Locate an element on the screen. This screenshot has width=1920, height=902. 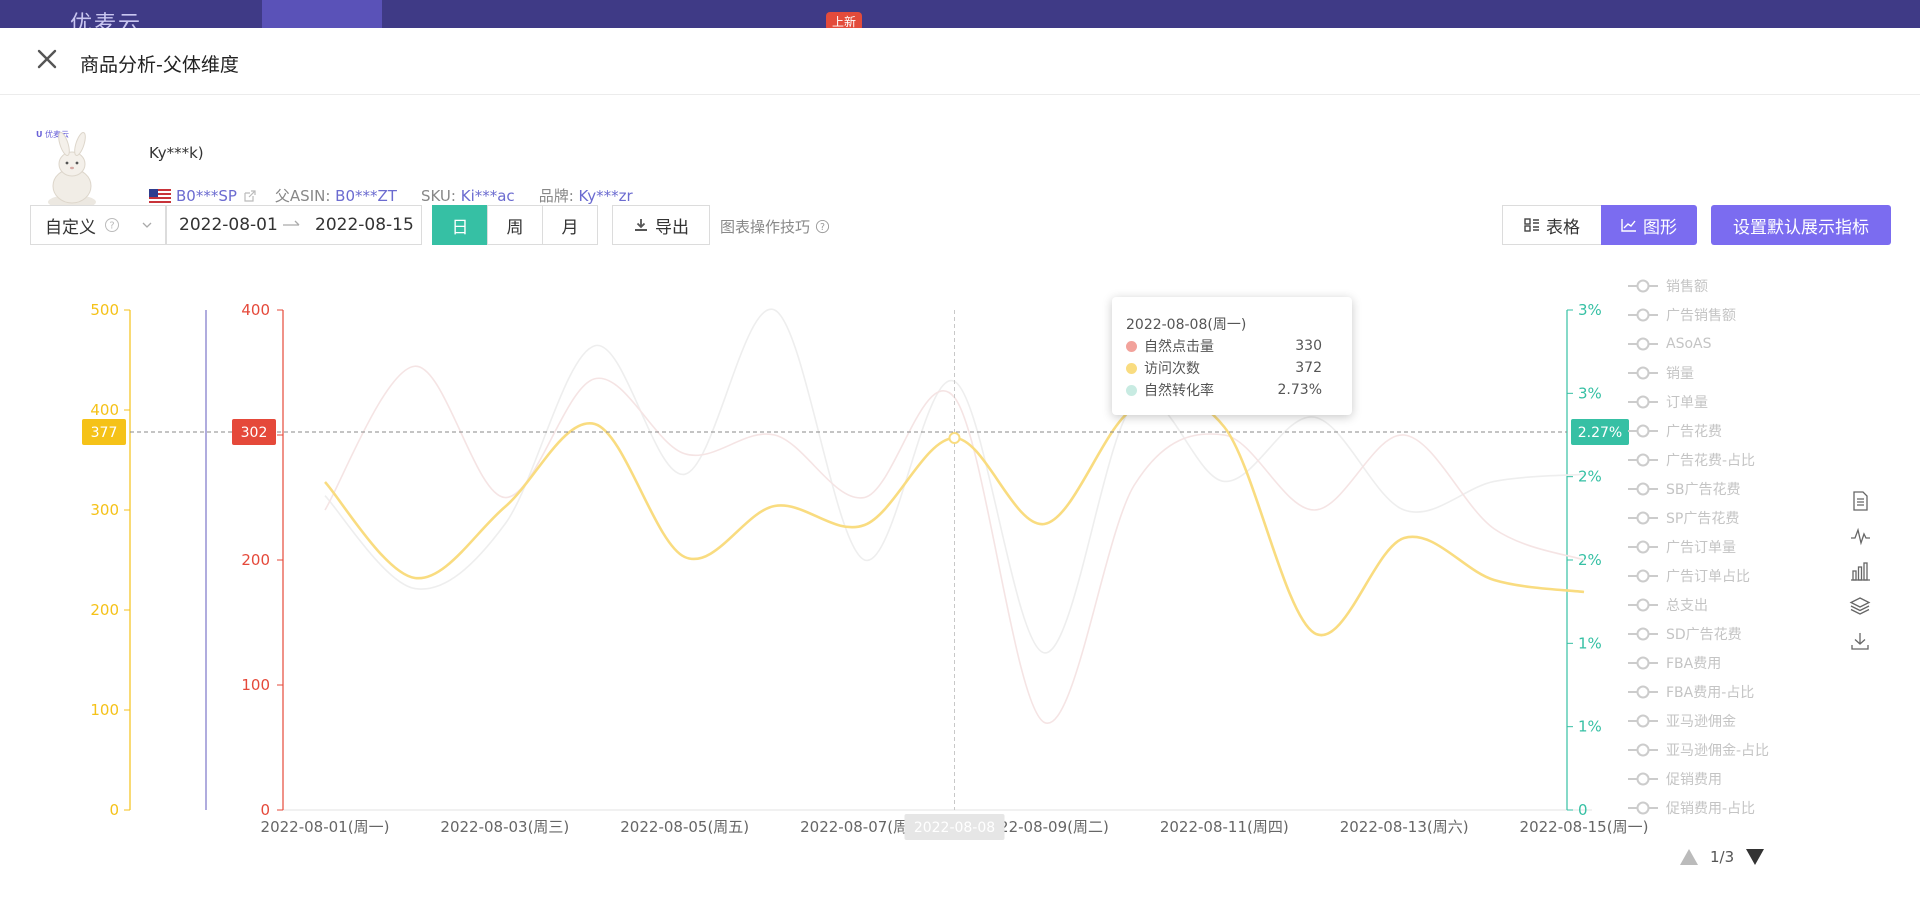
legend-item-label: 总支出 is located at coordinates (1687, 605).